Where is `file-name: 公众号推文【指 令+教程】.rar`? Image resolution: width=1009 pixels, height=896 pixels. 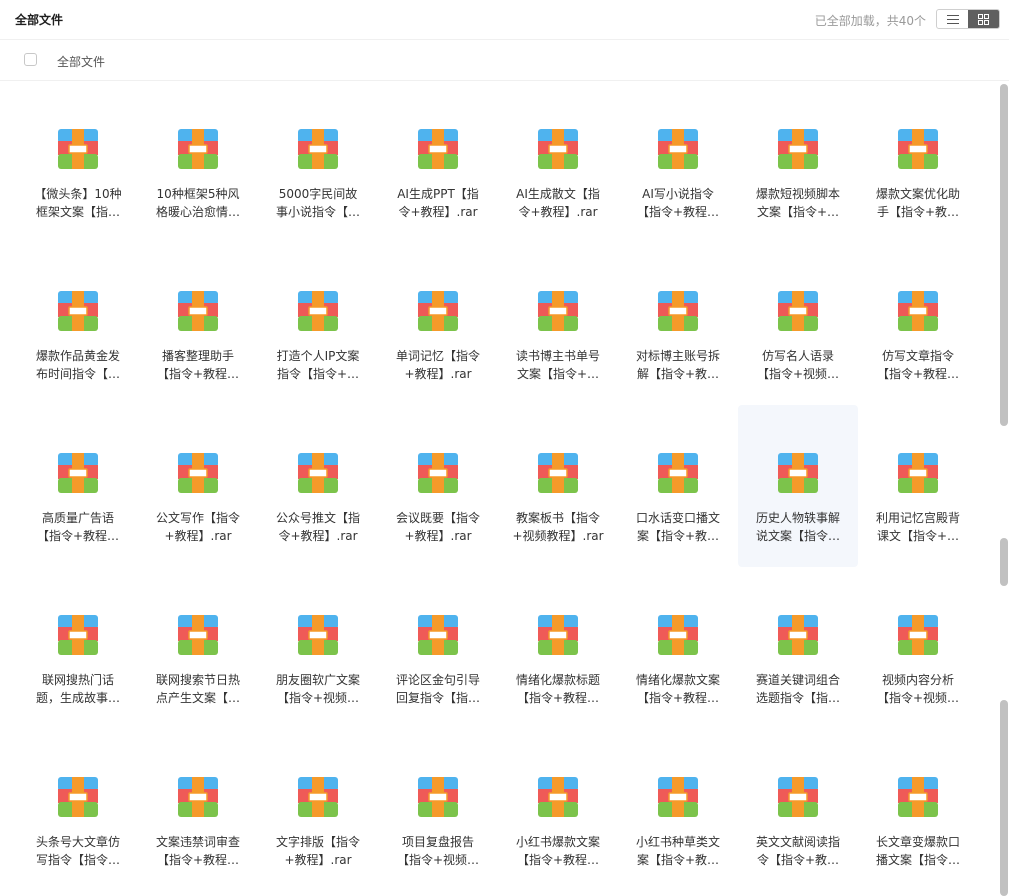 file-name: 公众号推文【指 令+教程】.rar is located at coordinates (318, 527).